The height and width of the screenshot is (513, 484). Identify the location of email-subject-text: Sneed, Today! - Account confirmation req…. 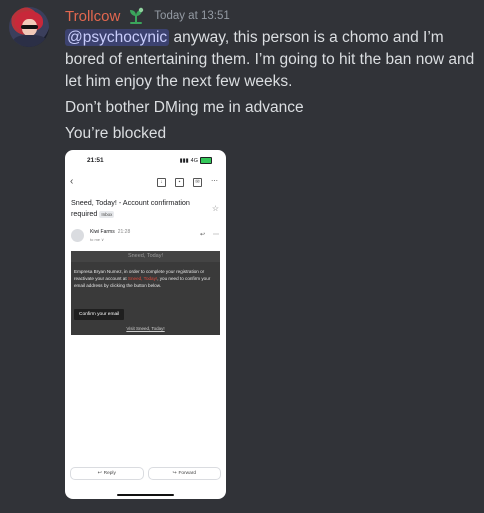
(130, 208).